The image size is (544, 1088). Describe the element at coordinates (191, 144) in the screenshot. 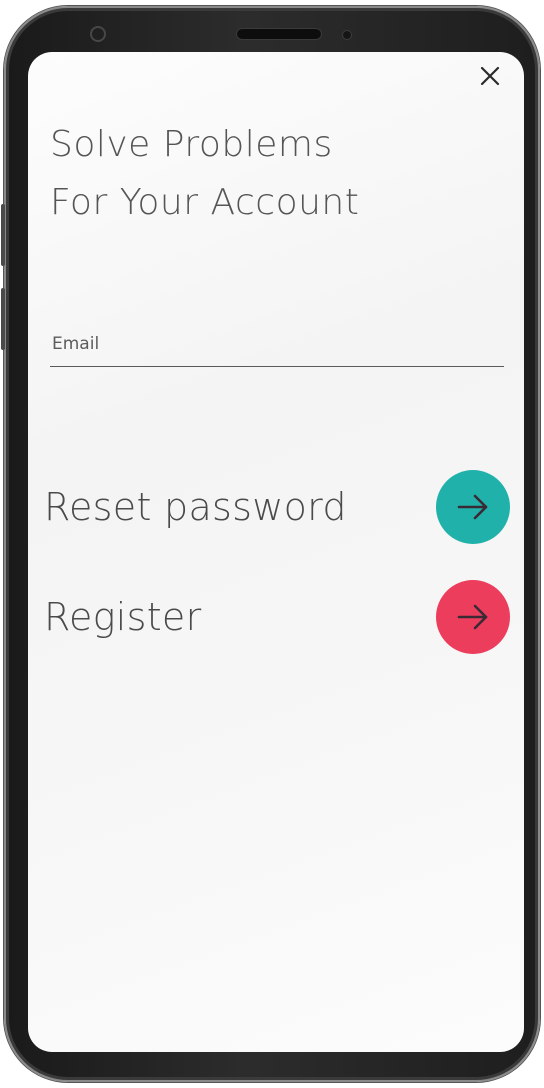

I see `page-title-line-1: Solve Problems` at that location.